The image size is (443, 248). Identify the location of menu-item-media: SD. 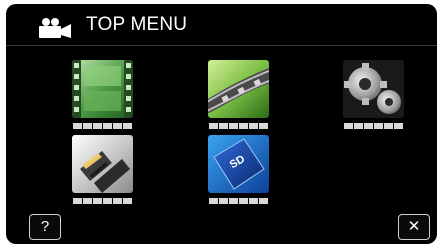
(238, 172).